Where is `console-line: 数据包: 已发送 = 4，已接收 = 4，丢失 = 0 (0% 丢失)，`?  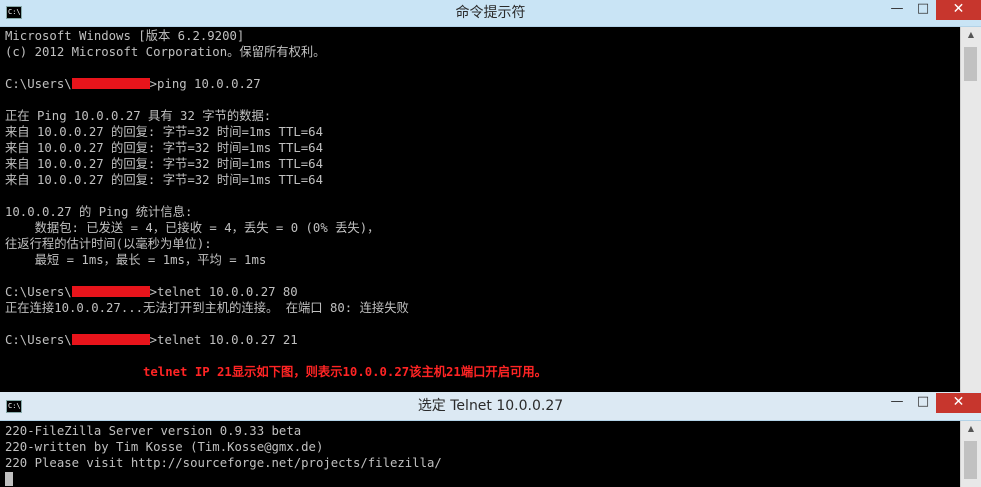 console-line: 数据包: 已发送 = 4，已接收 = 4，丢失 = 0 (0% 丢失)， is located at coordinates (192, 228).